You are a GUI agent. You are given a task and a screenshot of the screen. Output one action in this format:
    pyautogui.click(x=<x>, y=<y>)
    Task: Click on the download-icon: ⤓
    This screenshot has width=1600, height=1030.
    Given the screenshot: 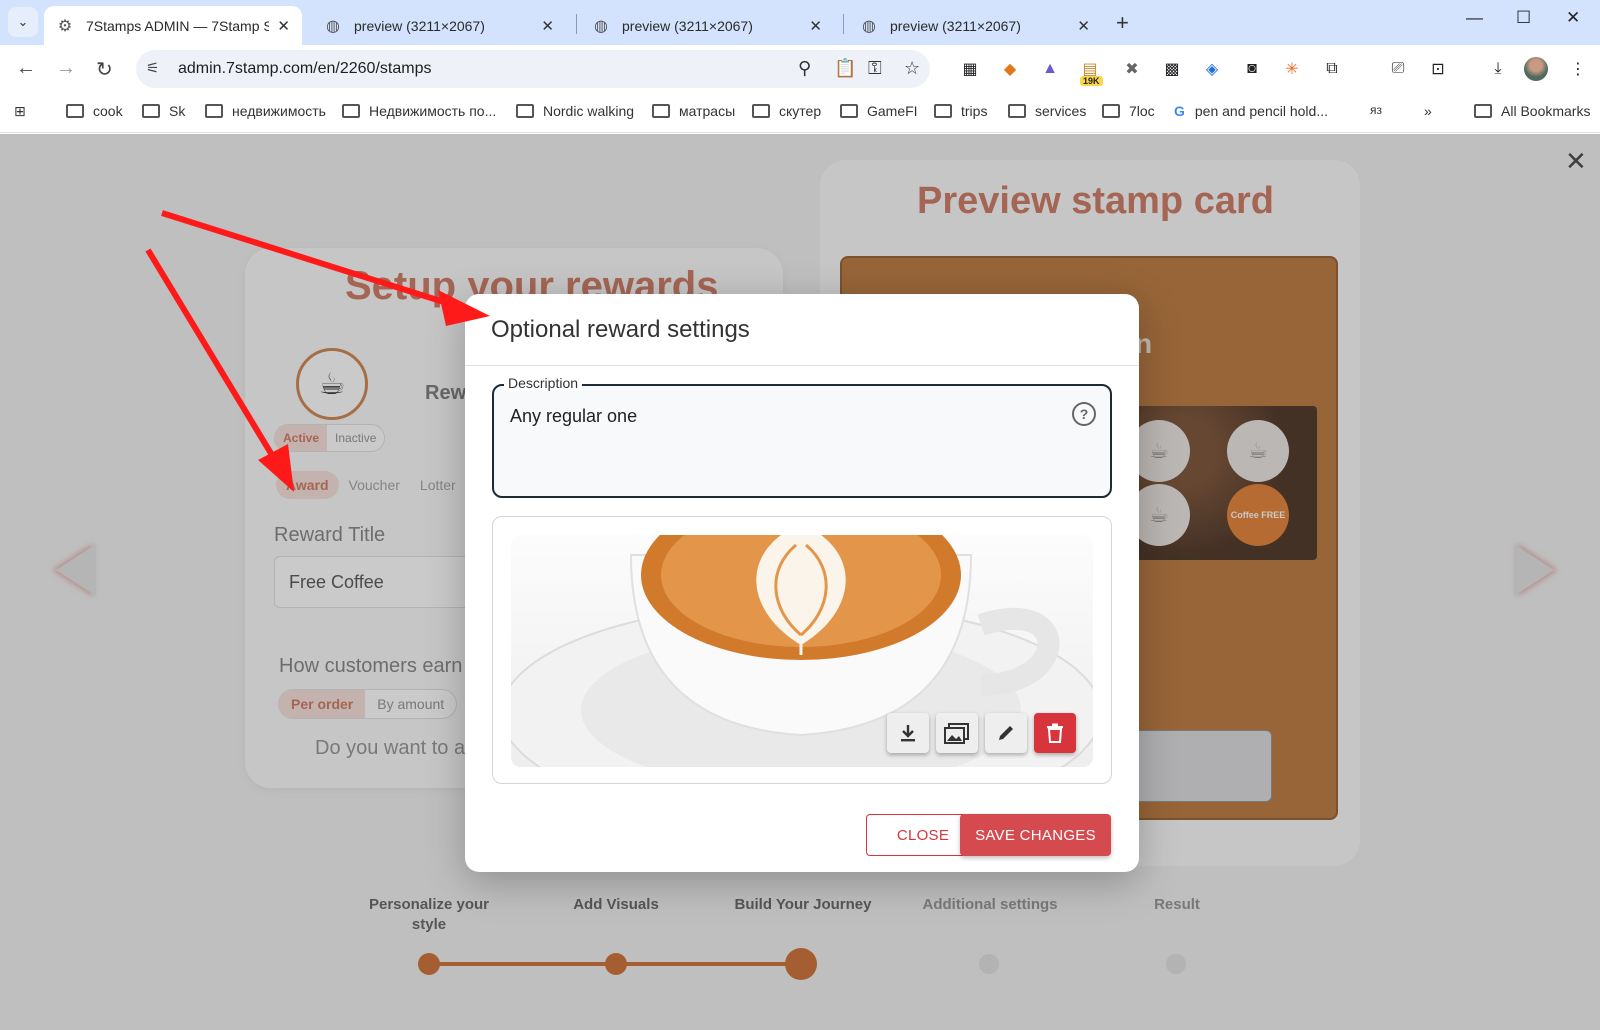 What is the action you would take?
    pyautogui.click(x=1498, y=69)
    